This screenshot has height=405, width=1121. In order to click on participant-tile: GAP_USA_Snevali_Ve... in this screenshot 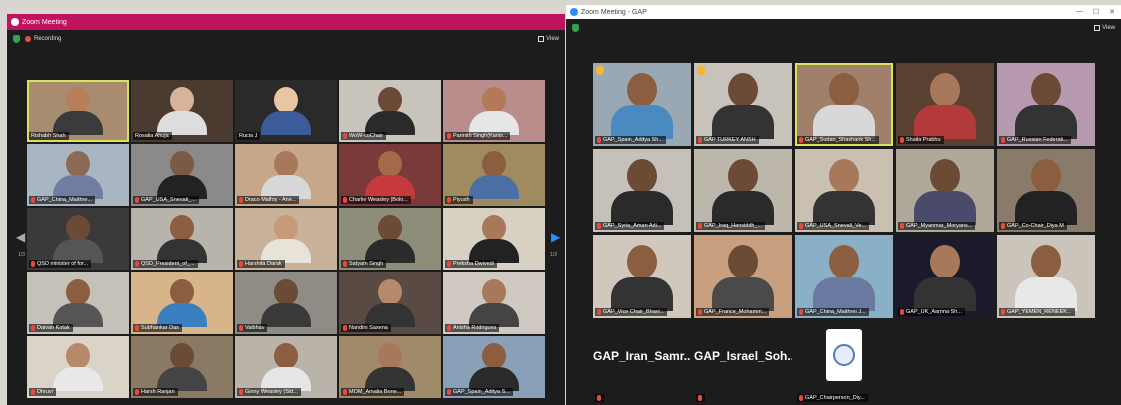, I will do `click(844, 190)`.